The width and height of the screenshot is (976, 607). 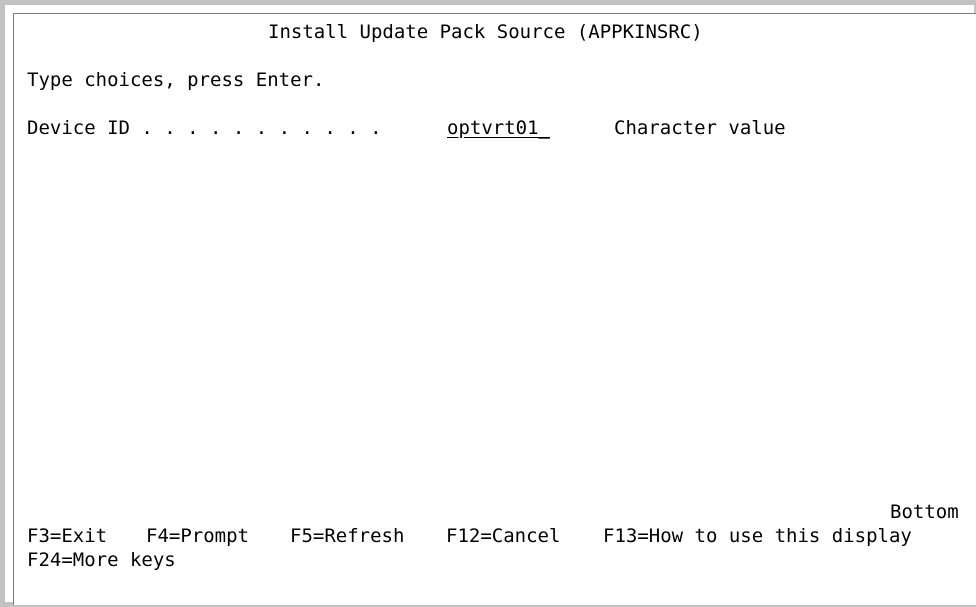 I want to click on f4-prompt-key: F4=Prompt, so click(x=197, y=536).